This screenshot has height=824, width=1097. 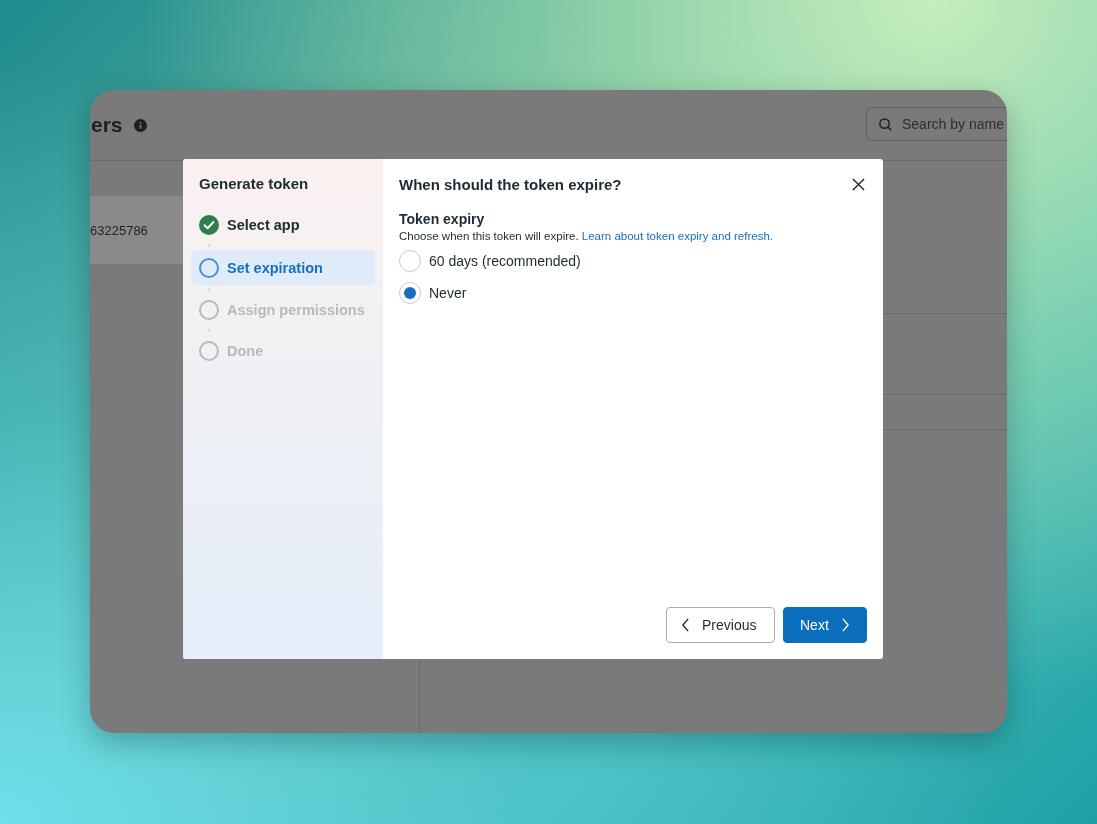 I want to click on radio-option: 60 days (recommended), so click(x=633, y=261).